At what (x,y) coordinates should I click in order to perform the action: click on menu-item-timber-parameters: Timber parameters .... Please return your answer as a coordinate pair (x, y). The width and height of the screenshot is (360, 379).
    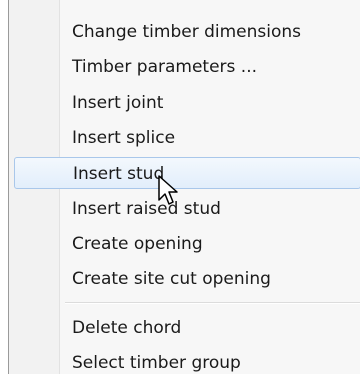
    Looking at the image, I should click on (184, 67).